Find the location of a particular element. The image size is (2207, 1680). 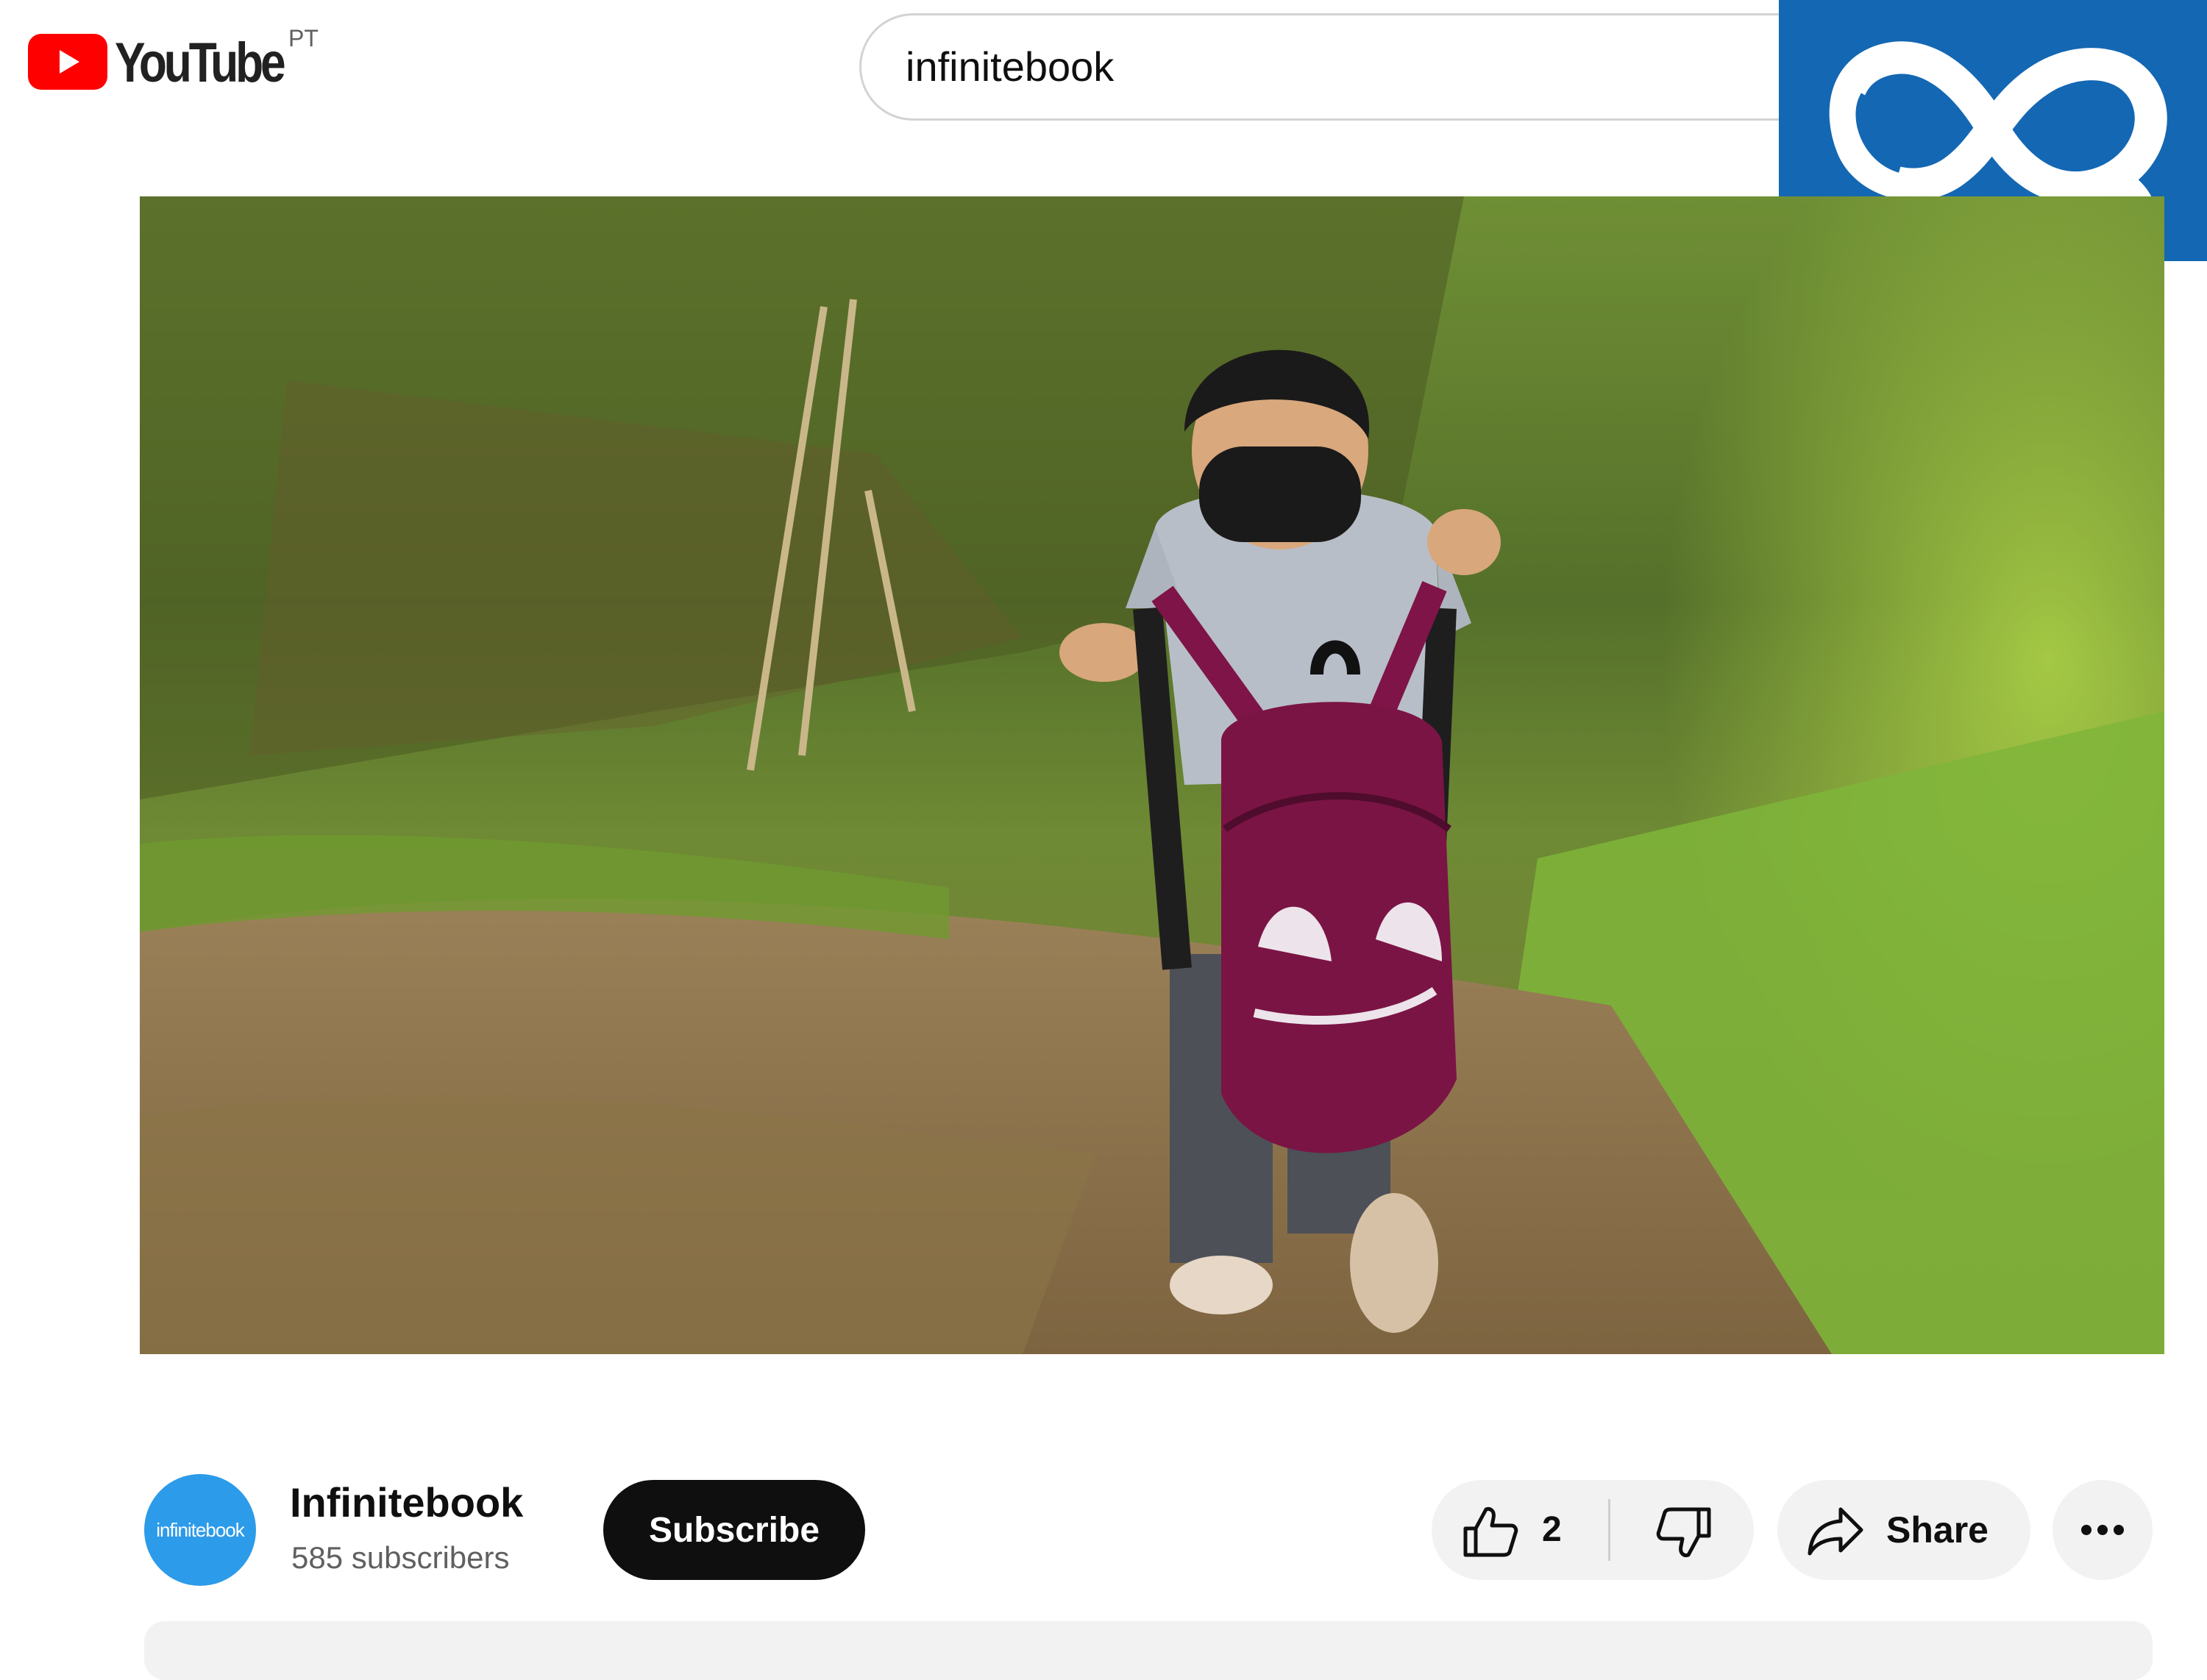

share-label: Share is located at coordinates (1938, 1530).